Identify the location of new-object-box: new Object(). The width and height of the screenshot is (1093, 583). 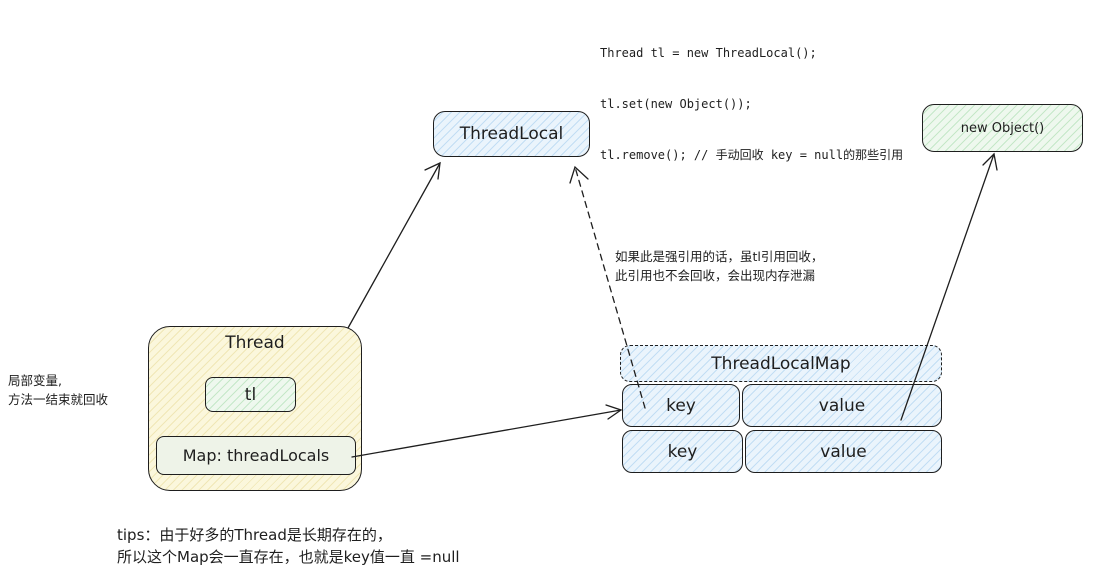
(1002, 128).